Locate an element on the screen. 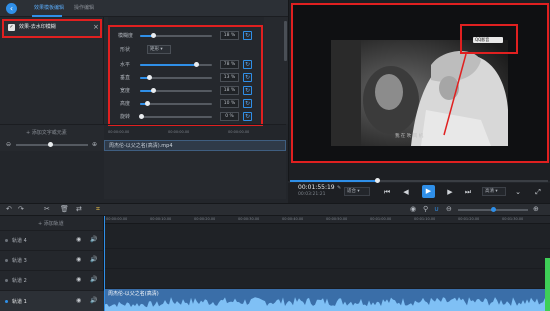 The height and width of the screenshot is (311, 550). cut-icon: ✂ is located at coordinates (47, 209).